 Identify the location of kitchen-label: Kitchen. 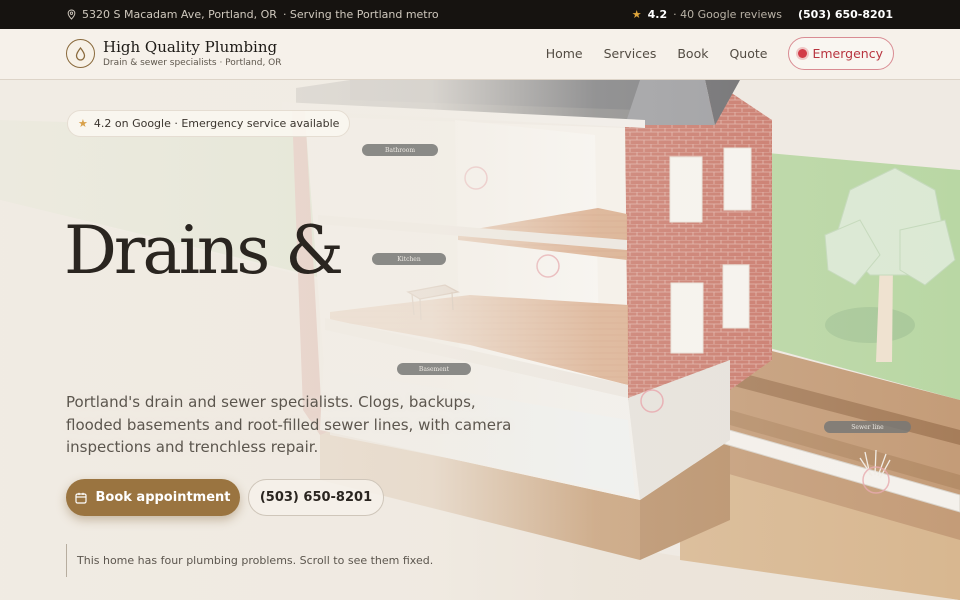
(409, 259).